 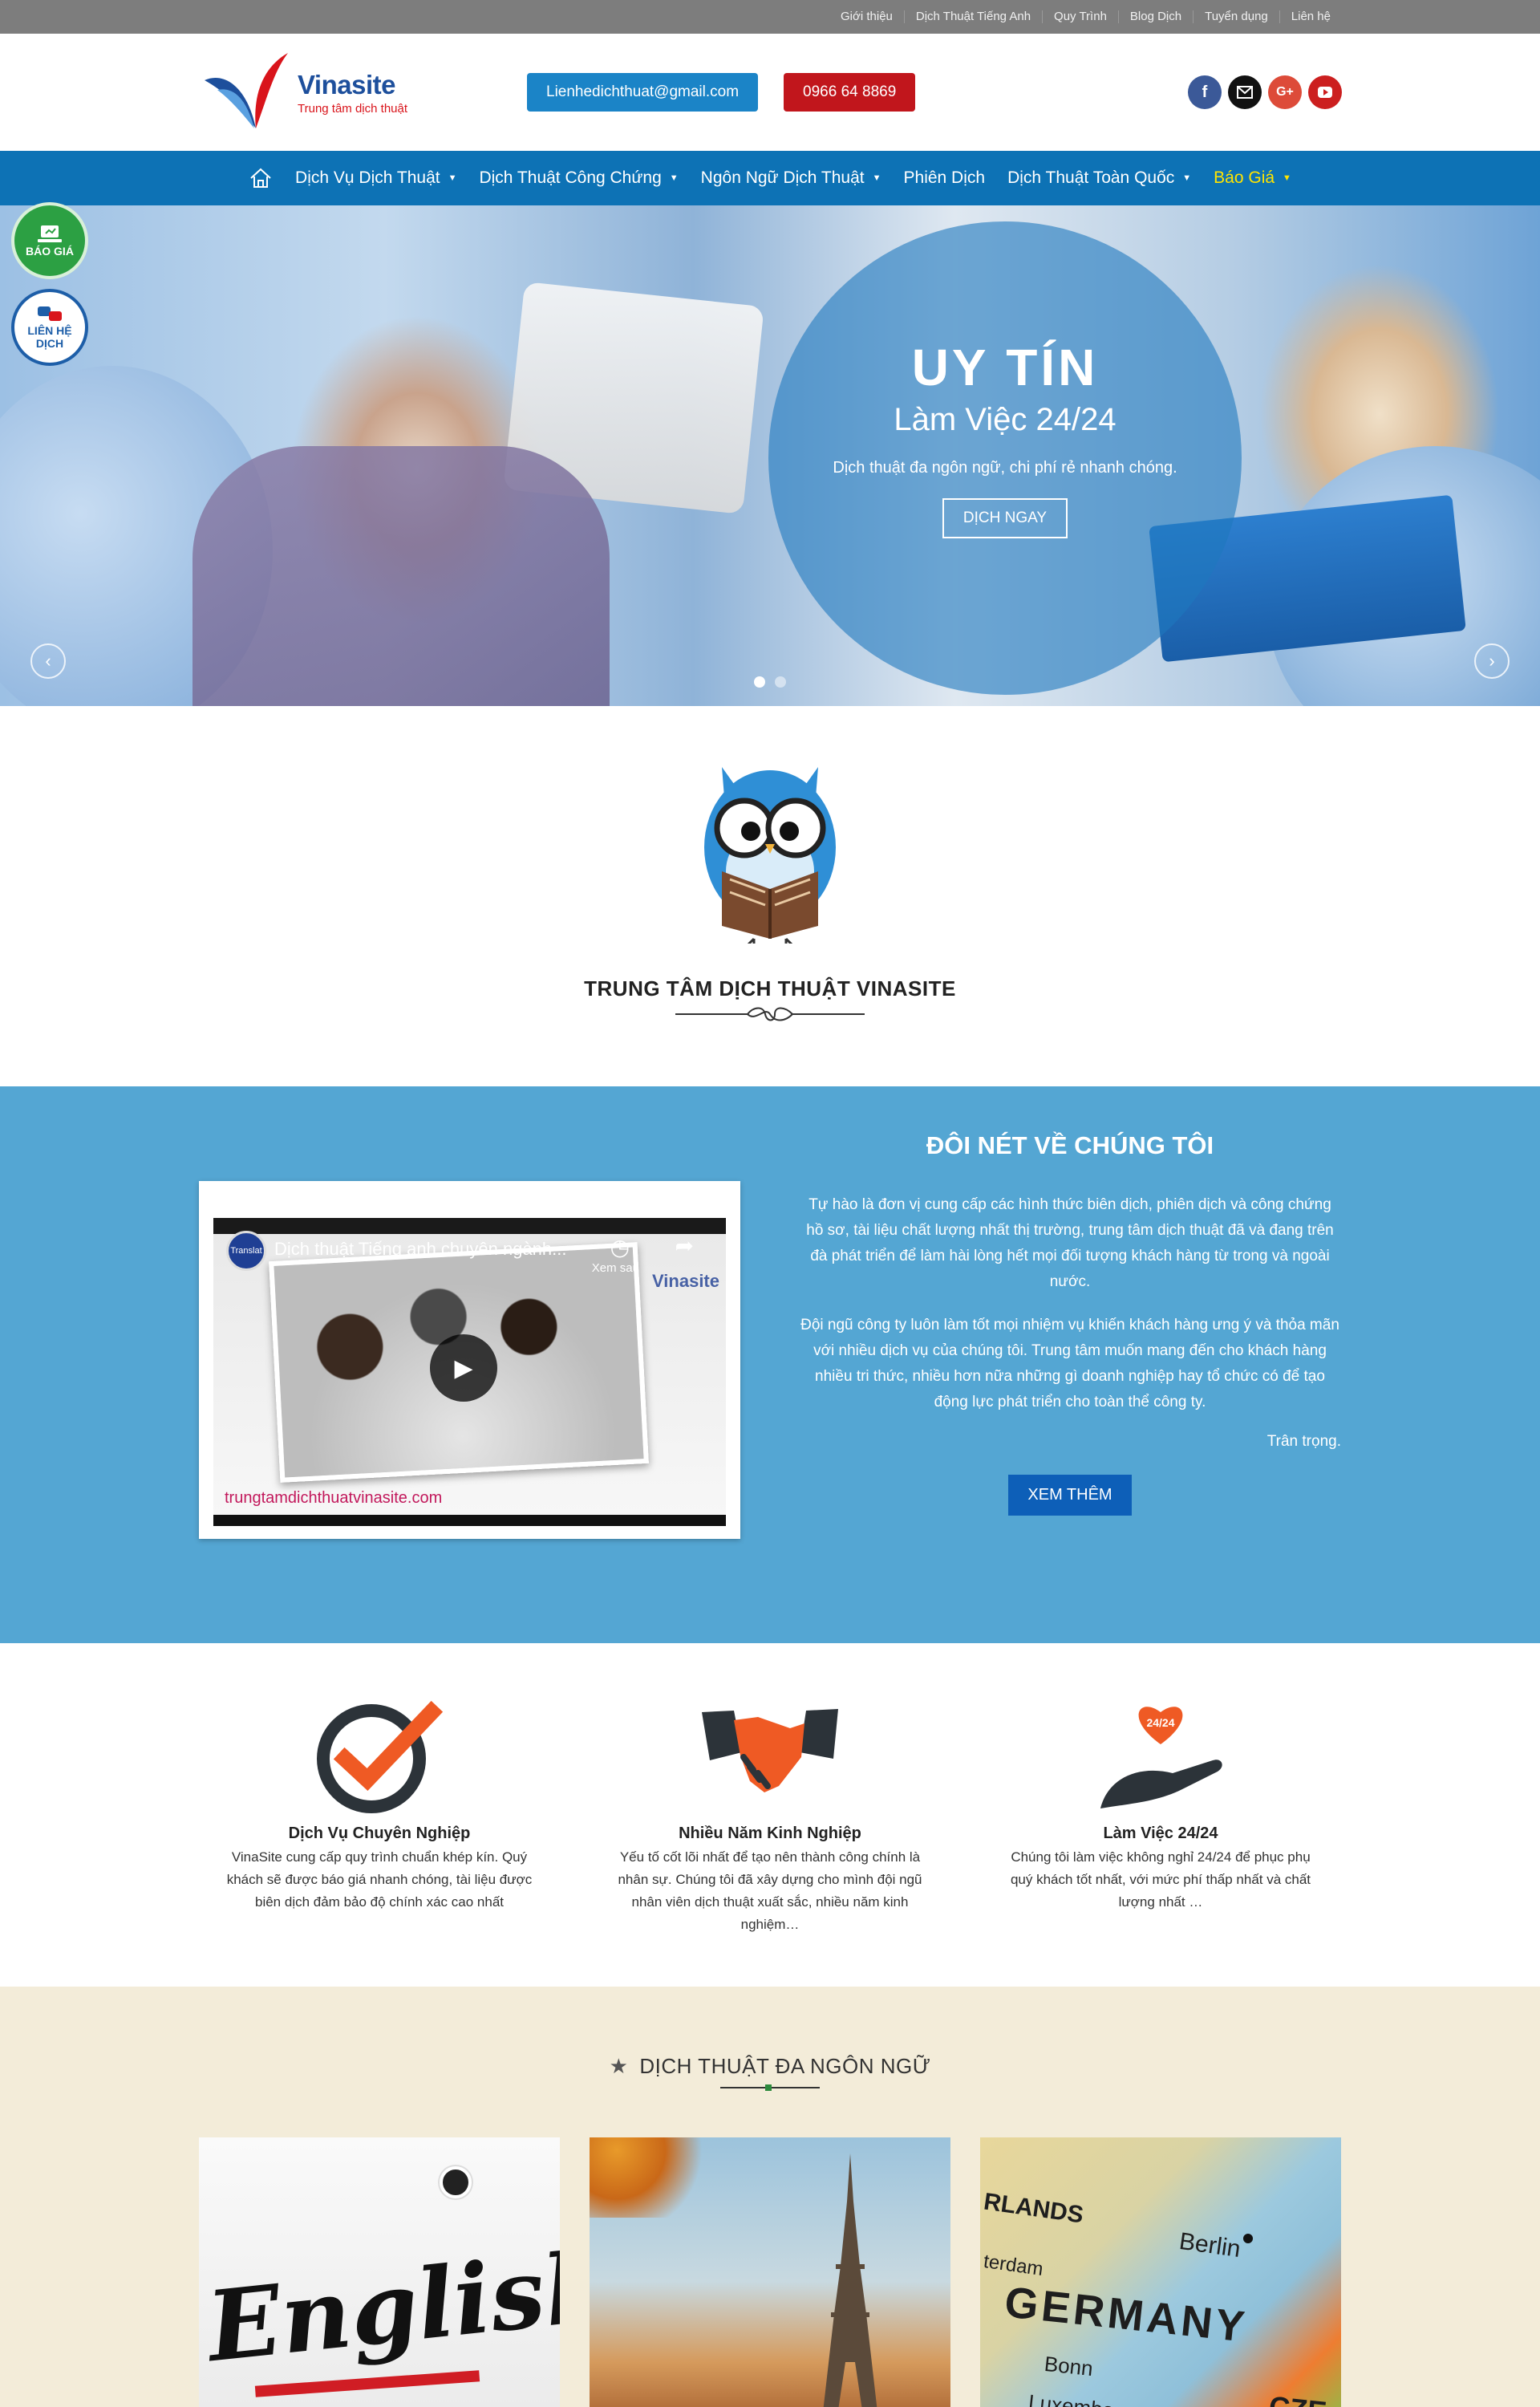 I want to click on topbar-link-jobs: Tuyển dụng, so click(x=1236, y=17).